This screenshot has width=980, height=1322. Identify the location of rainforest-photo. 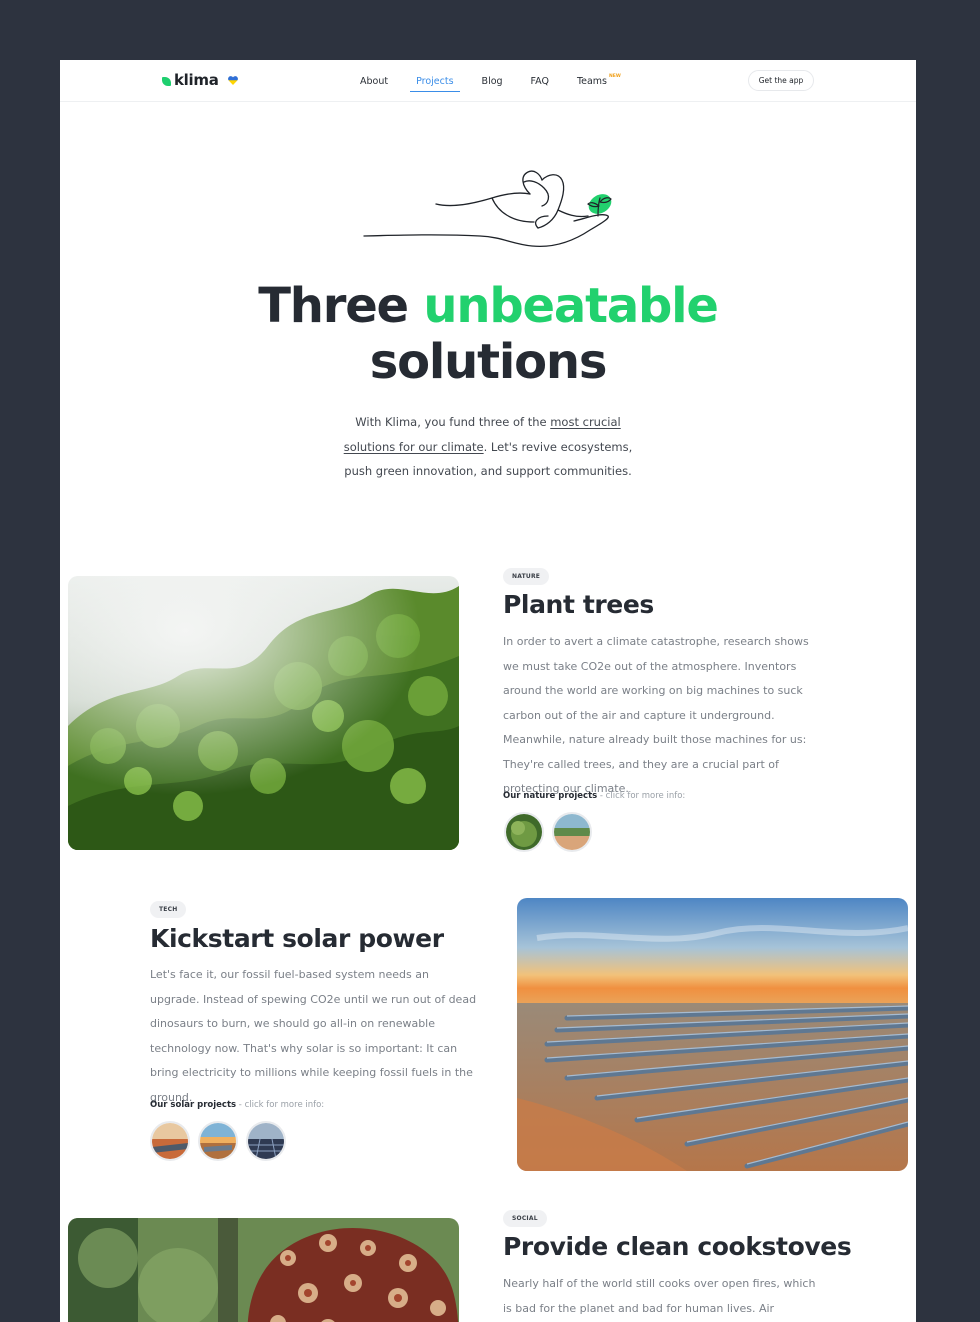
(263, 713).